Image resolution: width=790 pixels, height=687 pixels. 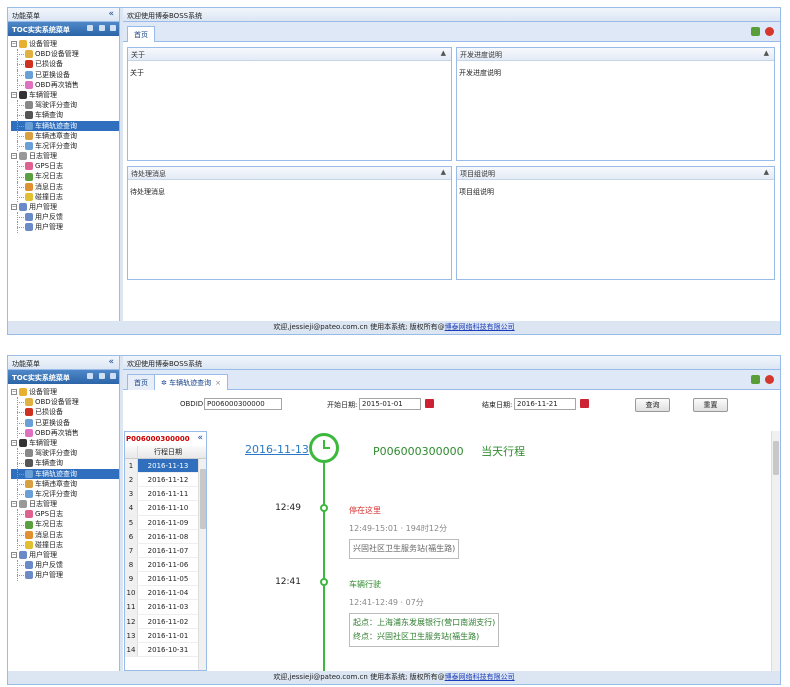 I want to click on timeline-line, so click(x=324, y=561).